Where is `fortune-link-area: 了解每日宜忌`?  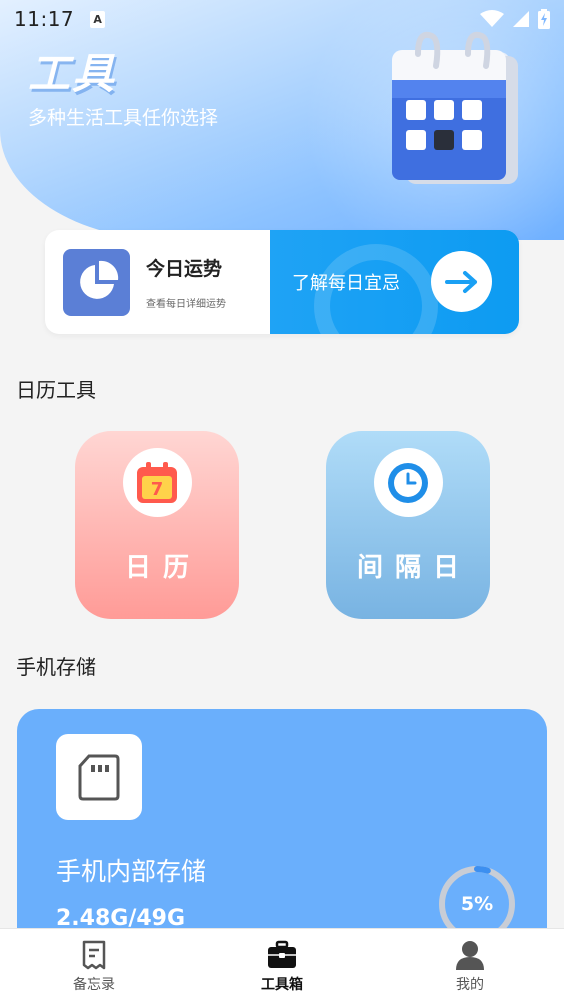
fortune-link-area: 了解每日宜忌 is located at coordinates (394, 282).